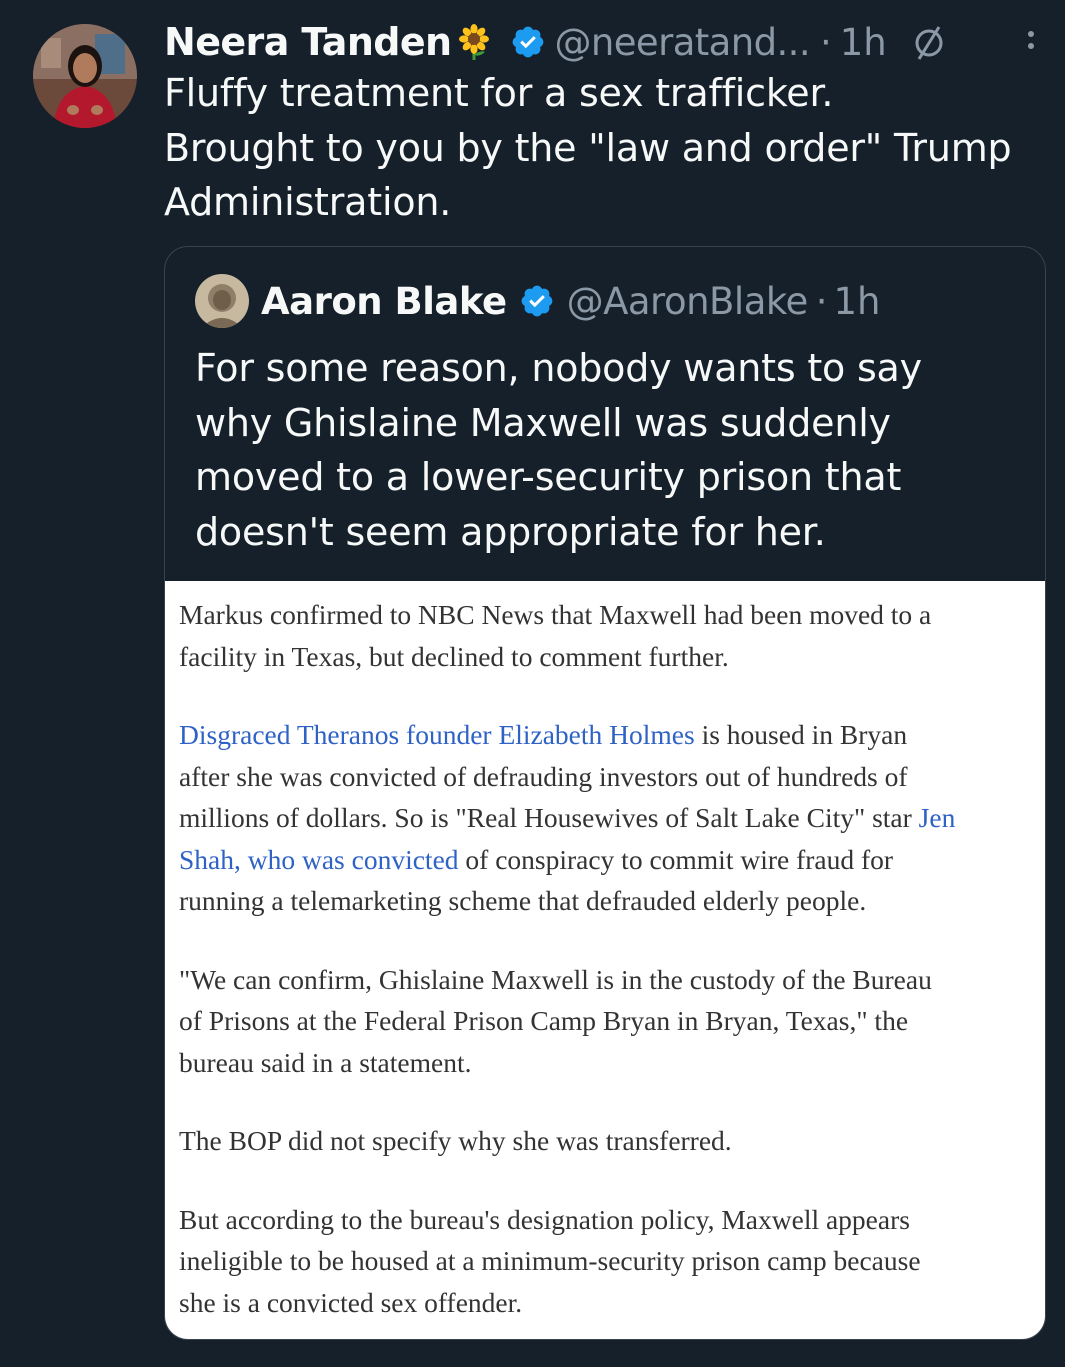  Describe the element at coordinates (308, 42) in the screenshot. I see `author-name: Neera Tanden` at that location.